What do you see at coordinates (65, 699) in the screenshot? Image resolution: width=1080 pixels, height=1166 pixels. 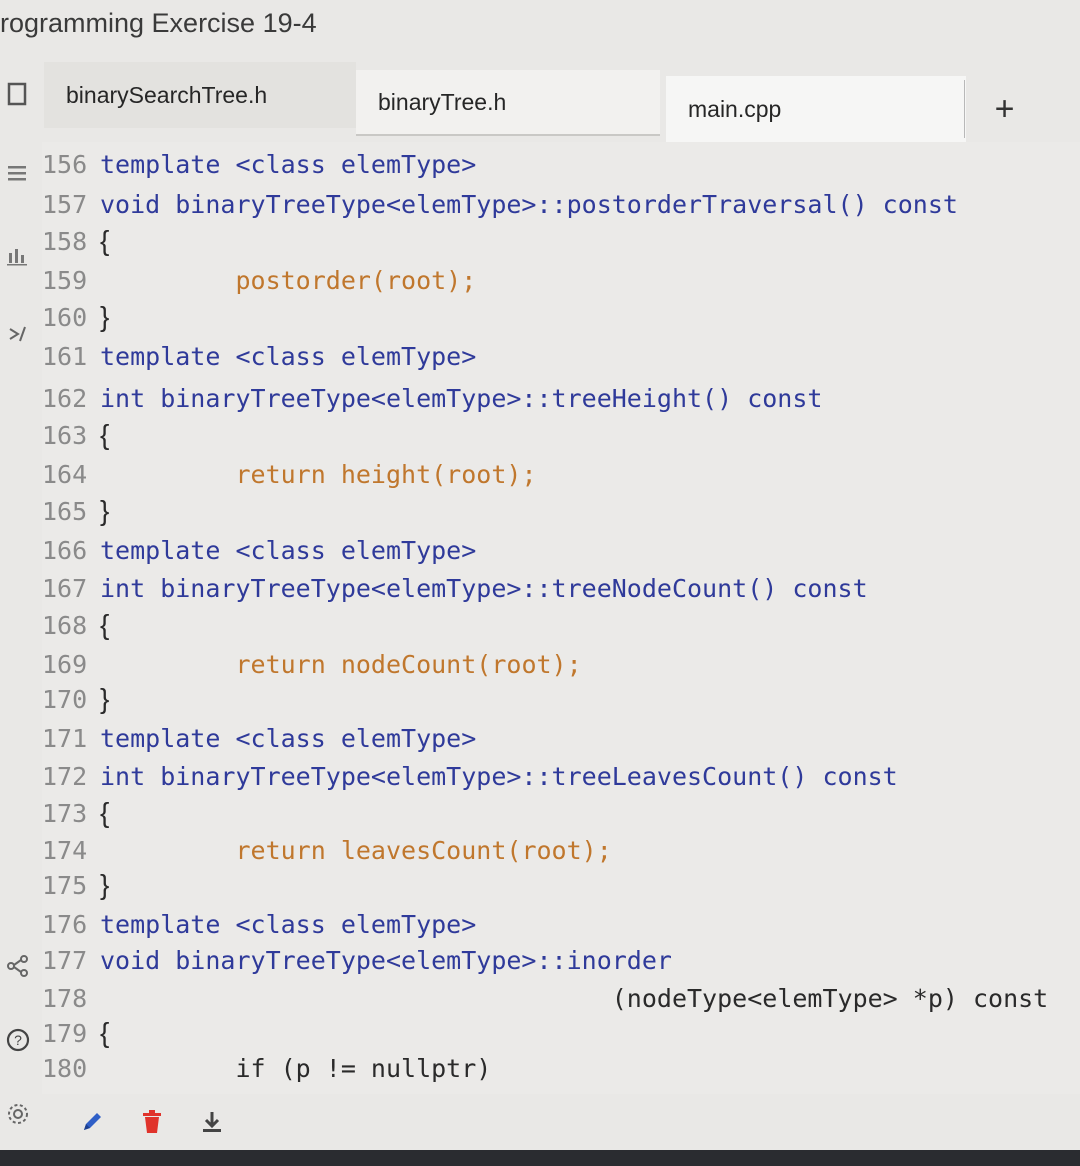 I see `line-number: 170` at bounding box center [65, 699].